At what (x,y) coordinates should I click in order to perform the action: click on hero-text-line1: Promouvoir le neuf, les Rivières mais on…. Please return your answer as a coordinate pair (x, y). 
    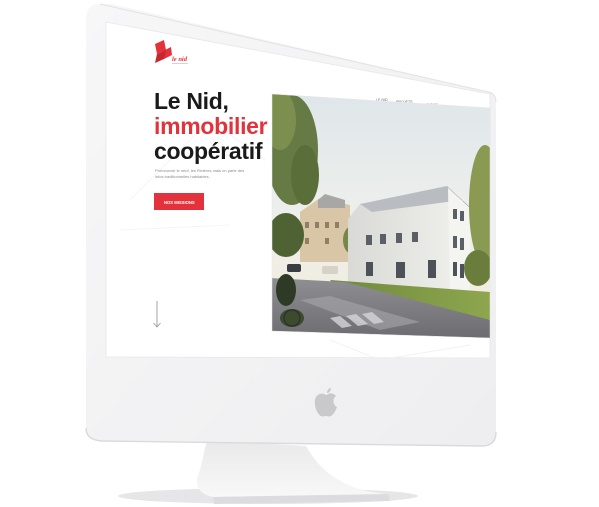
    Looking at the image, I should click on (199, 170).